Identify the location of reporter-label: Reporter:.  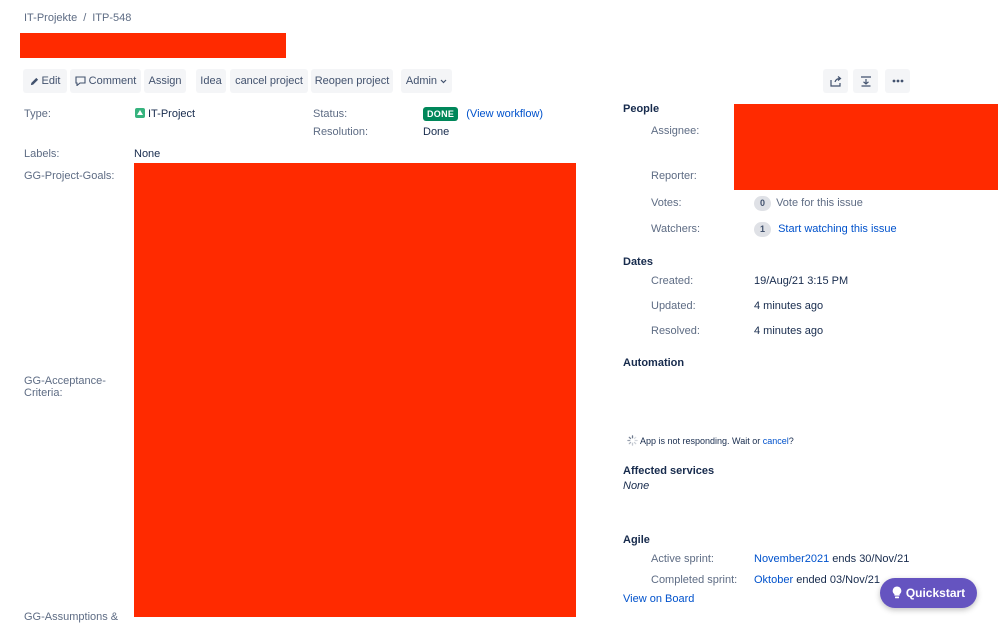
(674, 176).